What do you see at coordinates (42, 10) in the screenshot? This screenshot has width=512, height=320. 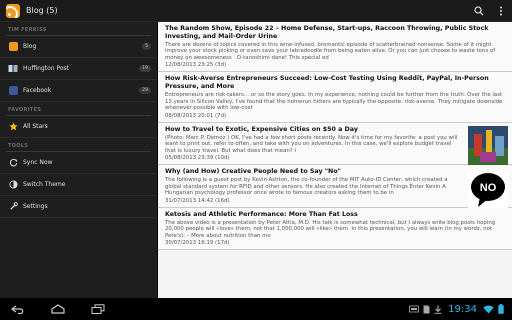 I see `page-title: Blog (5)` at bounding box center [42, 10].